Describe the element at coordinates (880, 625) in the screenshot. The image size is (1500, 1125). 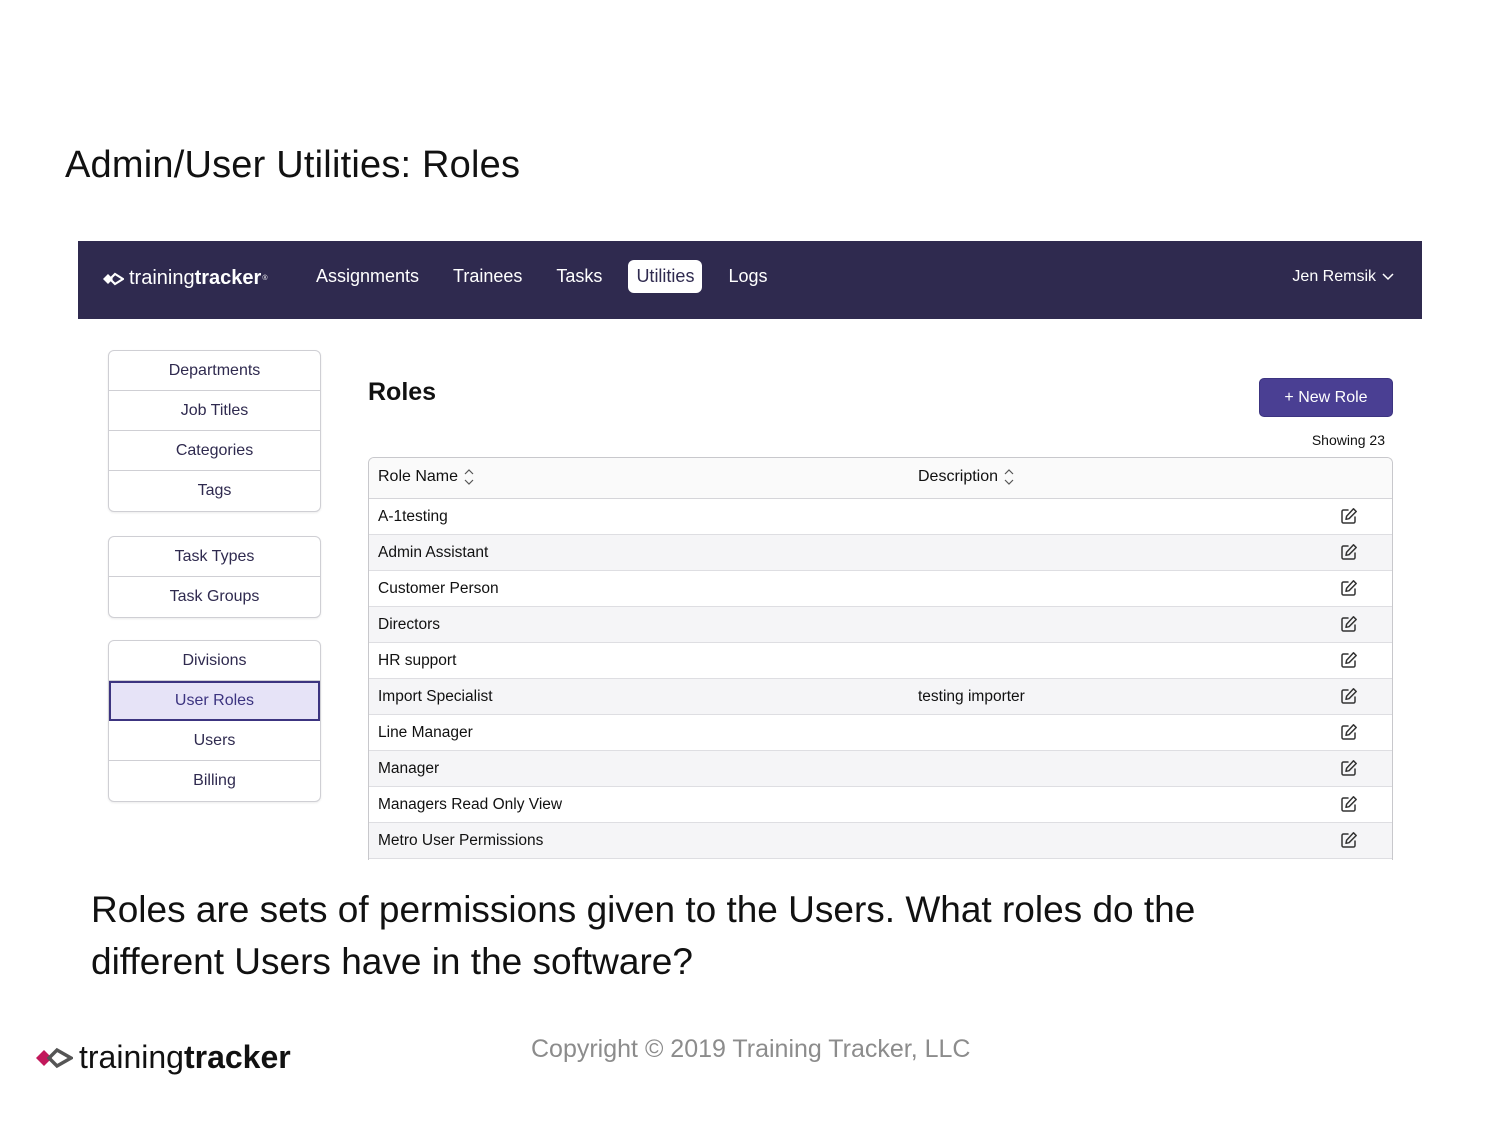
I see `table-row: Directors` at that location.